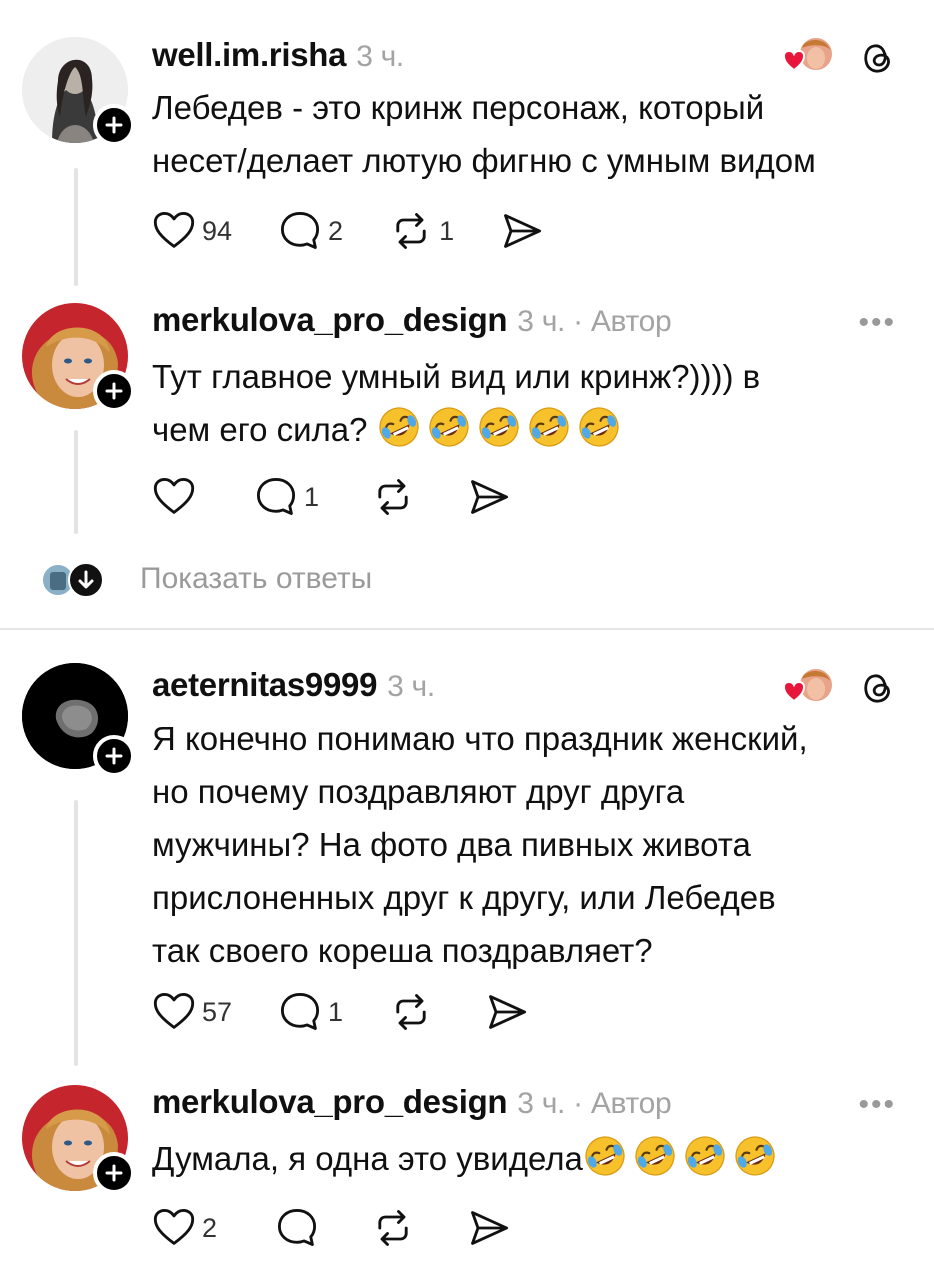 The width and height of the screenshot is (934, 1280). What do you see at coordinates (456, 376) in the screenshot?
I see `post-text-line: Тут главное умный вид или кринж?)))) в` at bounding box center [456, 376].